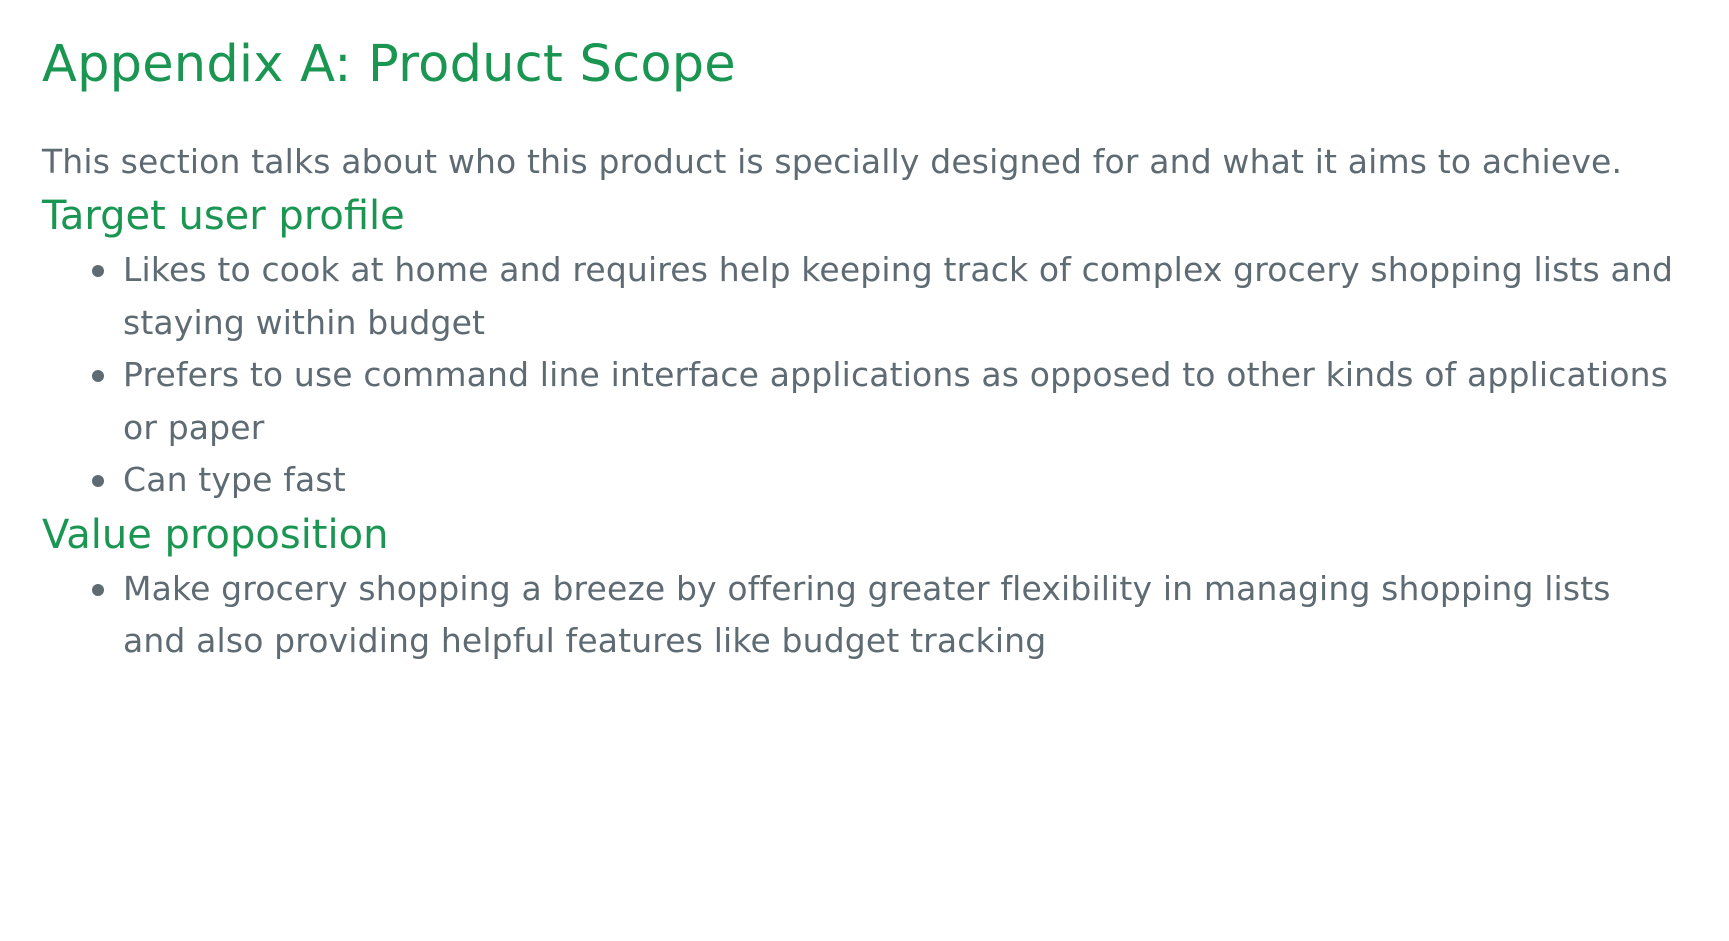  Describe the element at coordinates (223, 216) in the screenshot. I see `section-heading-target-user-profile: Target user profile` at that location.